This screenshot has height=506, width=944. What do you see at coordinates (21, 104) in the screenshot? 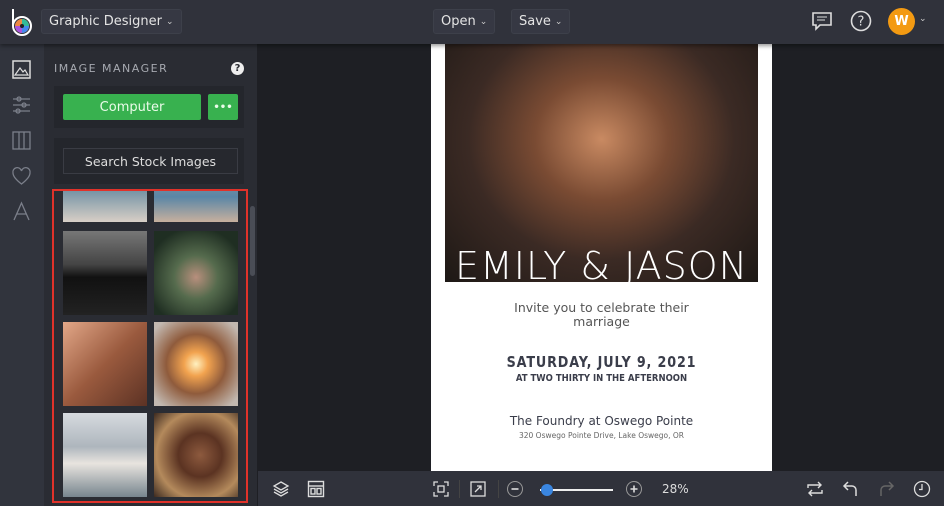
I see `adjustments-icon` at bounding box center [21, 104].